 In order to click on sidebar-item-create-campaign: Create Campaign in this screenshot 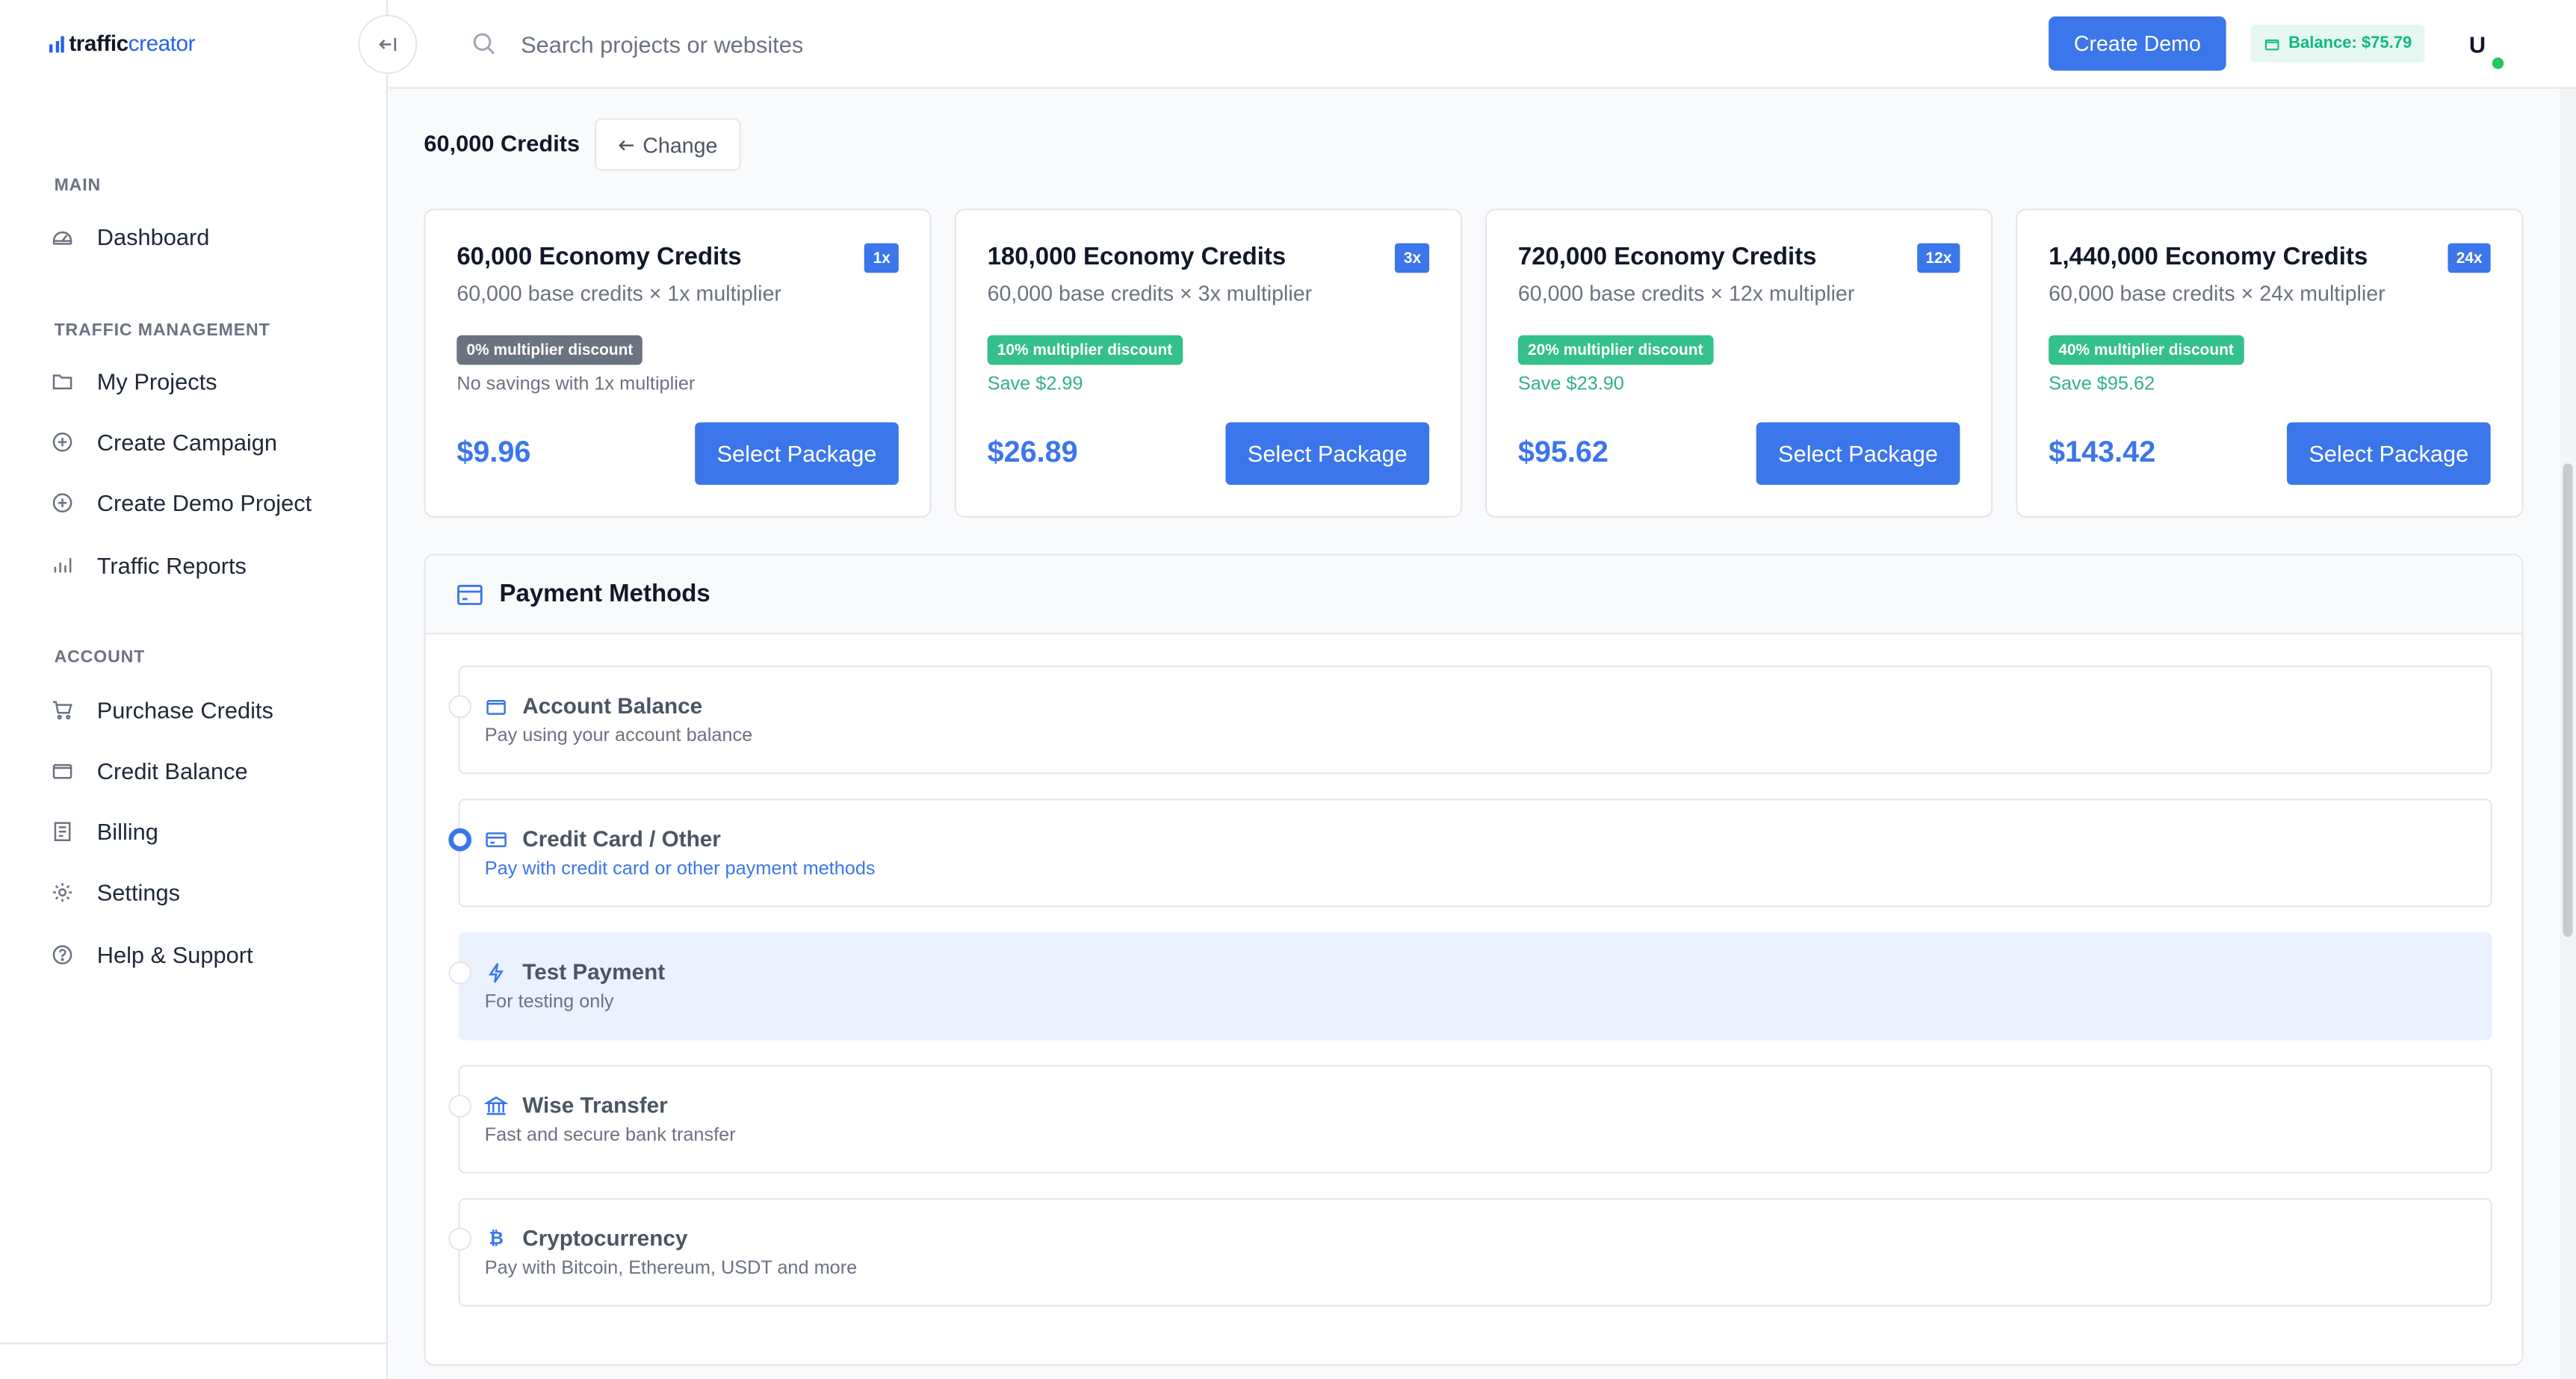, I will do `click(163, 442)`.